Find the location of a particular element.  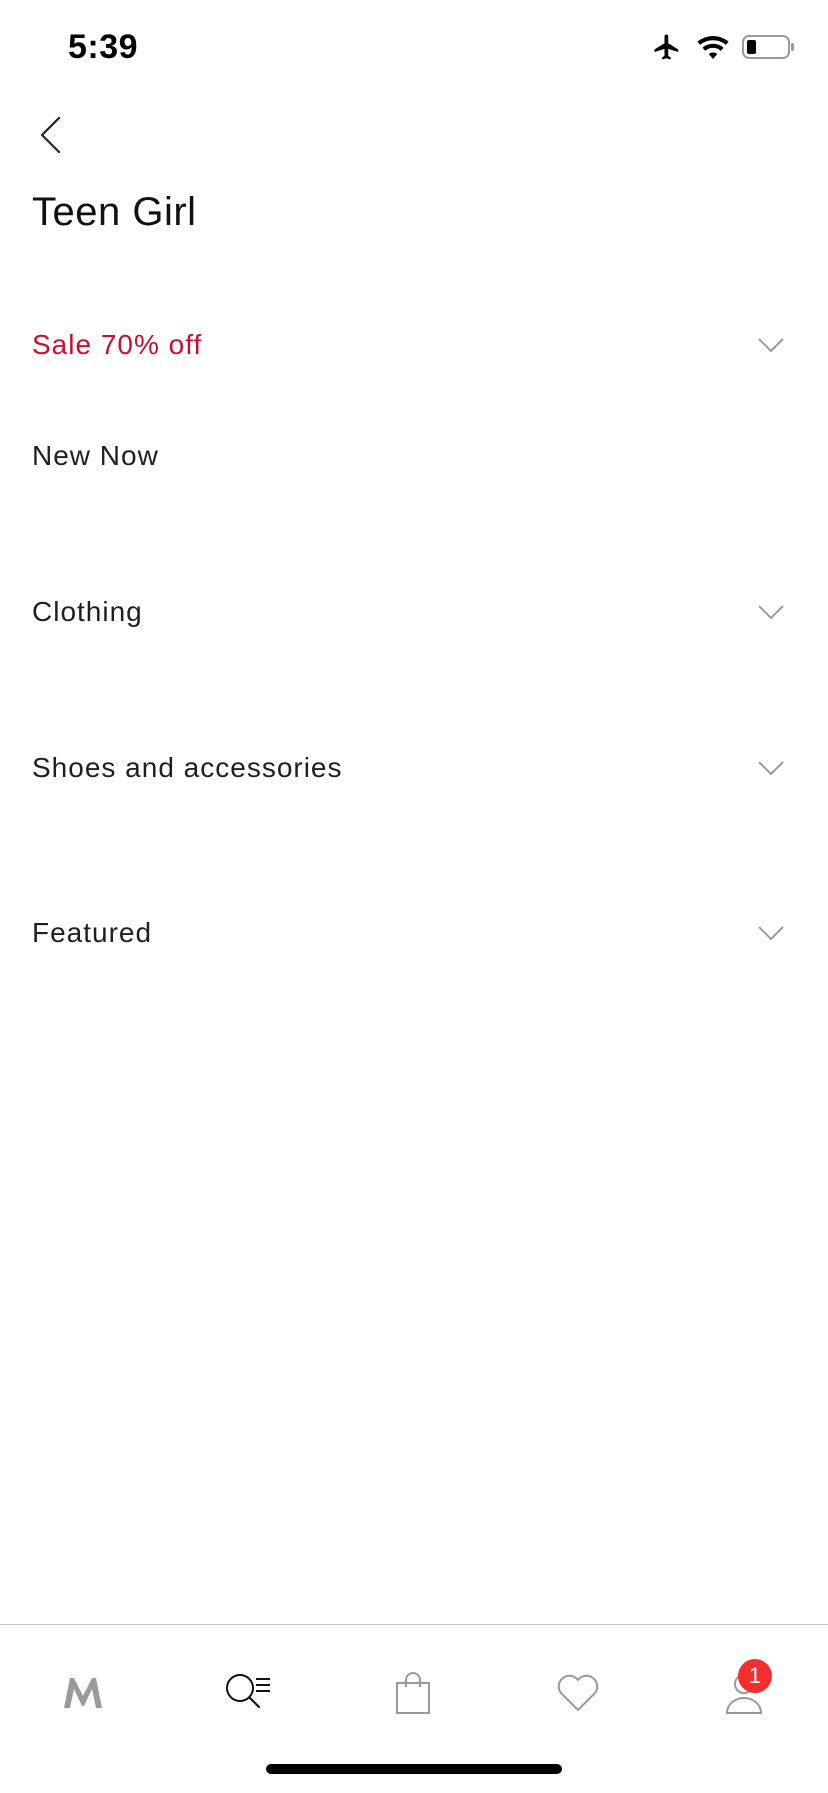

user-icon: 1 is located at coordinates (748, 1689).